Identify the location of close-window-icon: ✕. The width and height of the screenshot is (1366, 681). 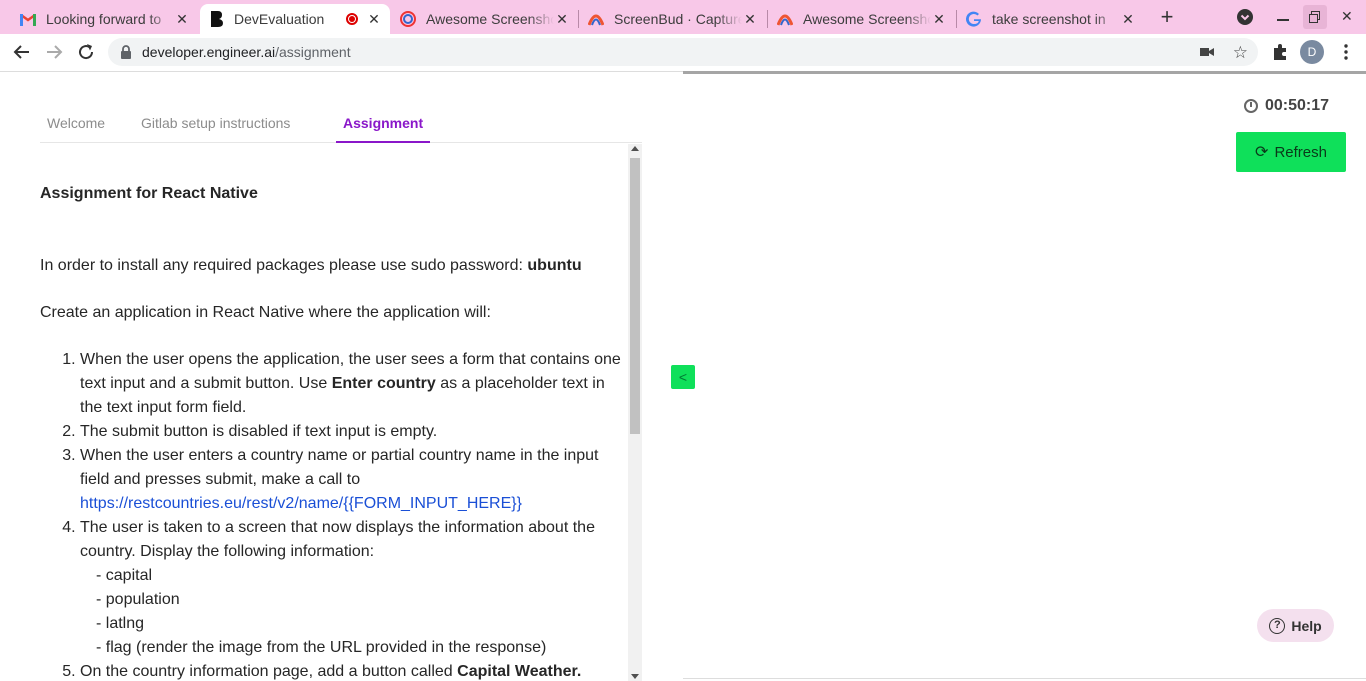
(1347, 16).